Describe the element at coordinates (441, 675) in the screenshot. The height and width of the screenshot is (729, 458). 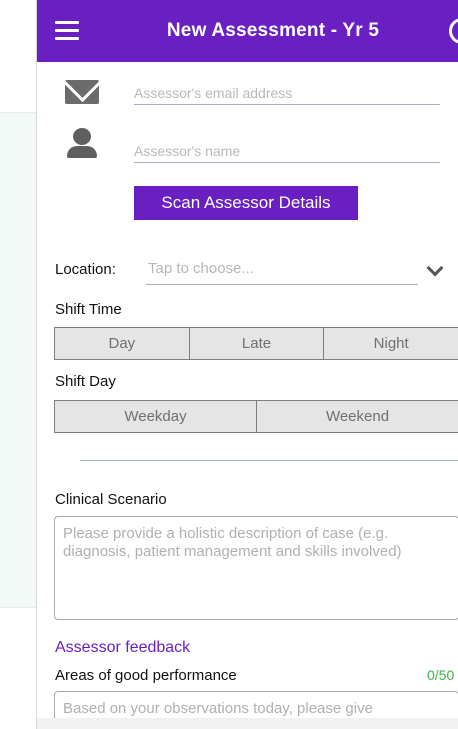
I see `character-counter: 0/50` at that location.